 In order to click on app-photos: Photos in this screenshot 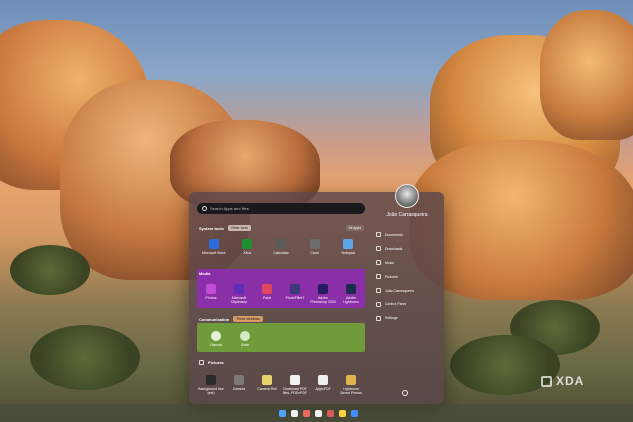, I will do `click(211, 294)`.